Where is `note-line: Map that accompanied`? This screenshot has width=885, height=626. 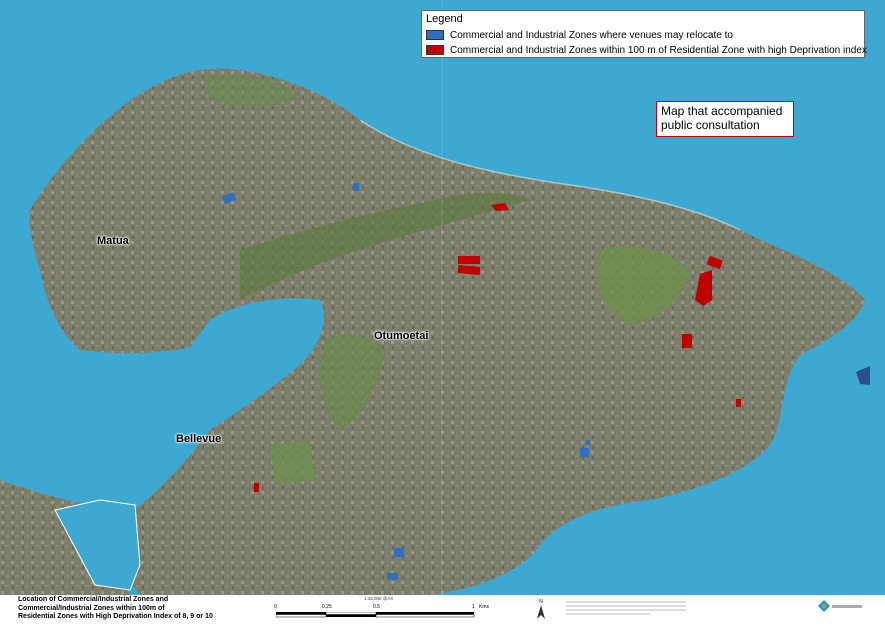 note-line: Map that accompanied is located at coordinates (722, 111).